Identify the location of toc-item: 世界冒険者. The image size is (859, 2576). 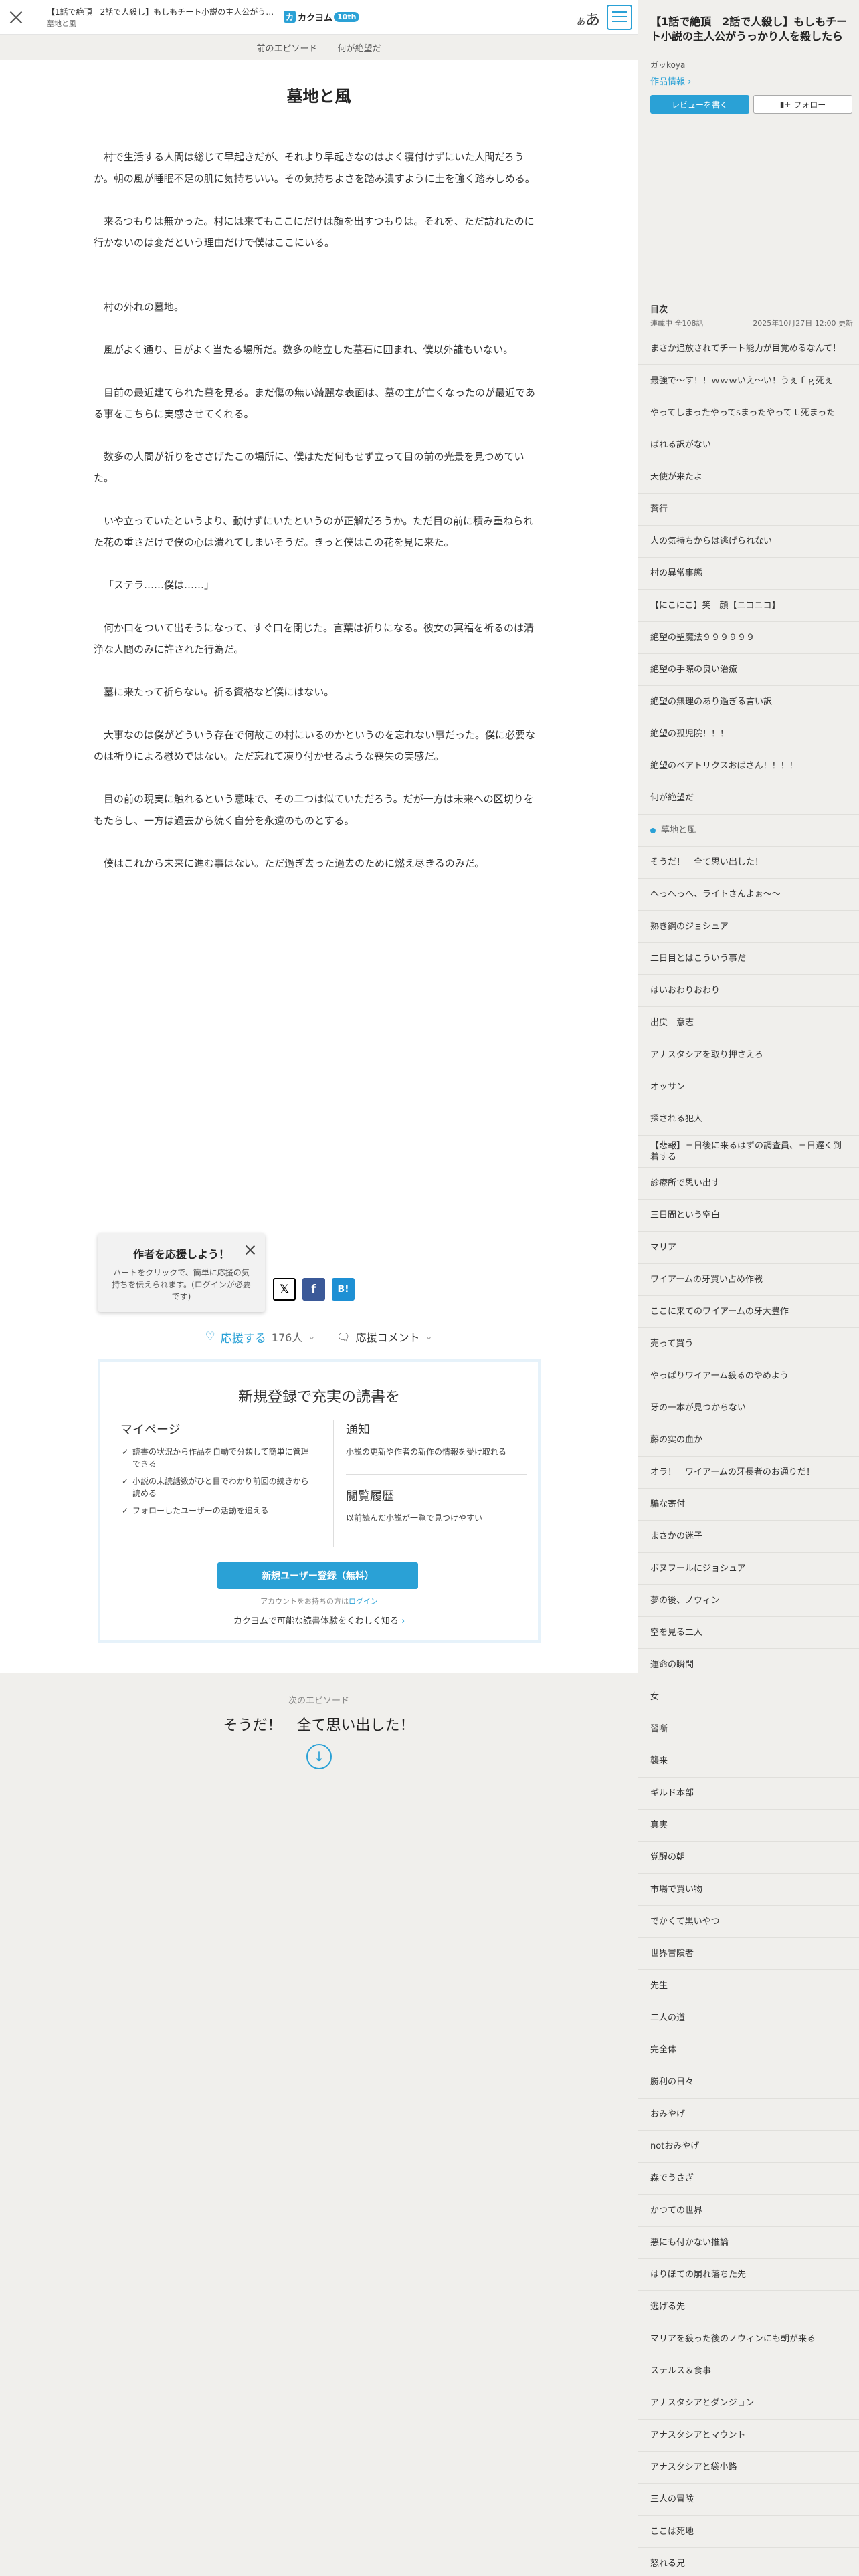
(748, 1954).